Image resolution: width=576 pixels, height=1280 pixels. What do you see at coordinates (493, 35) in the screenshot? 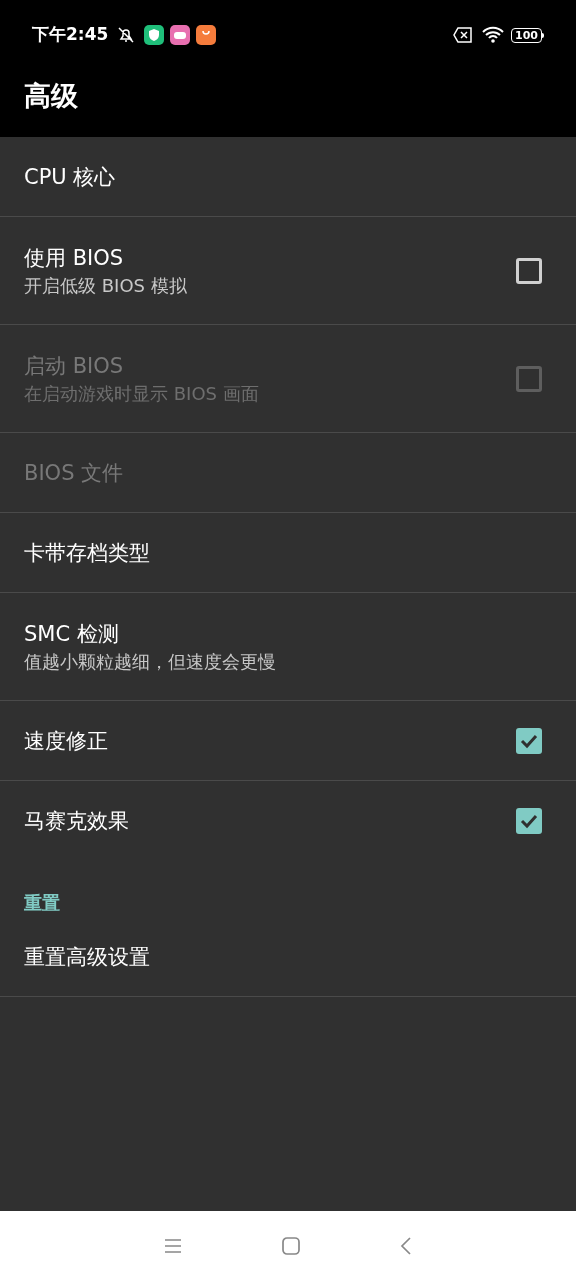
I see `wifi-icon` at bounding box center [493, 35].